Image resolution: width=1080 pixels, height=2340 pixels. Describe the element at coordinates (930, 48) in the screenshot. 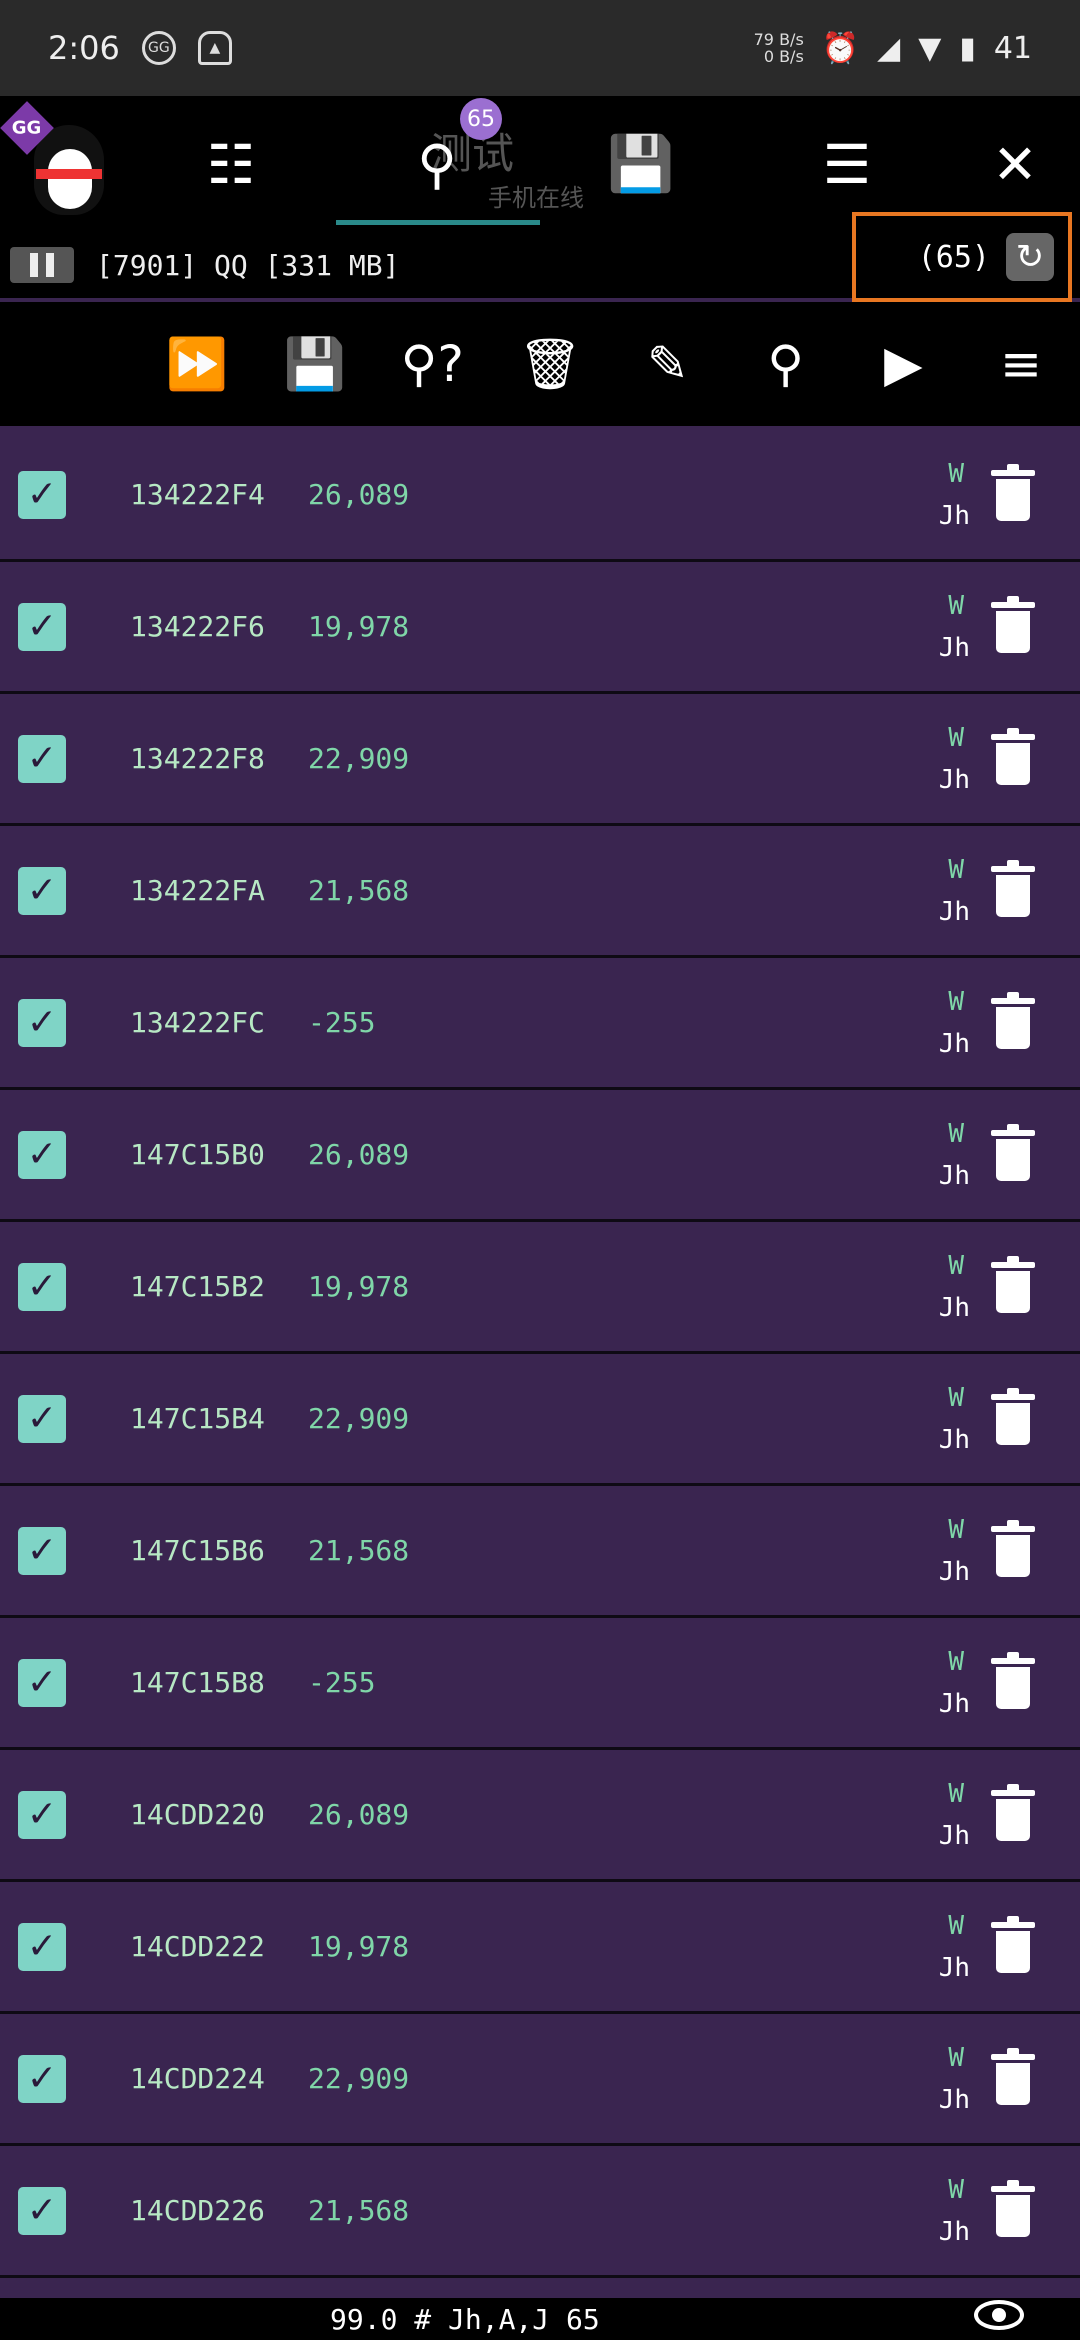

I see `wifi-icon: ▼` at that location.